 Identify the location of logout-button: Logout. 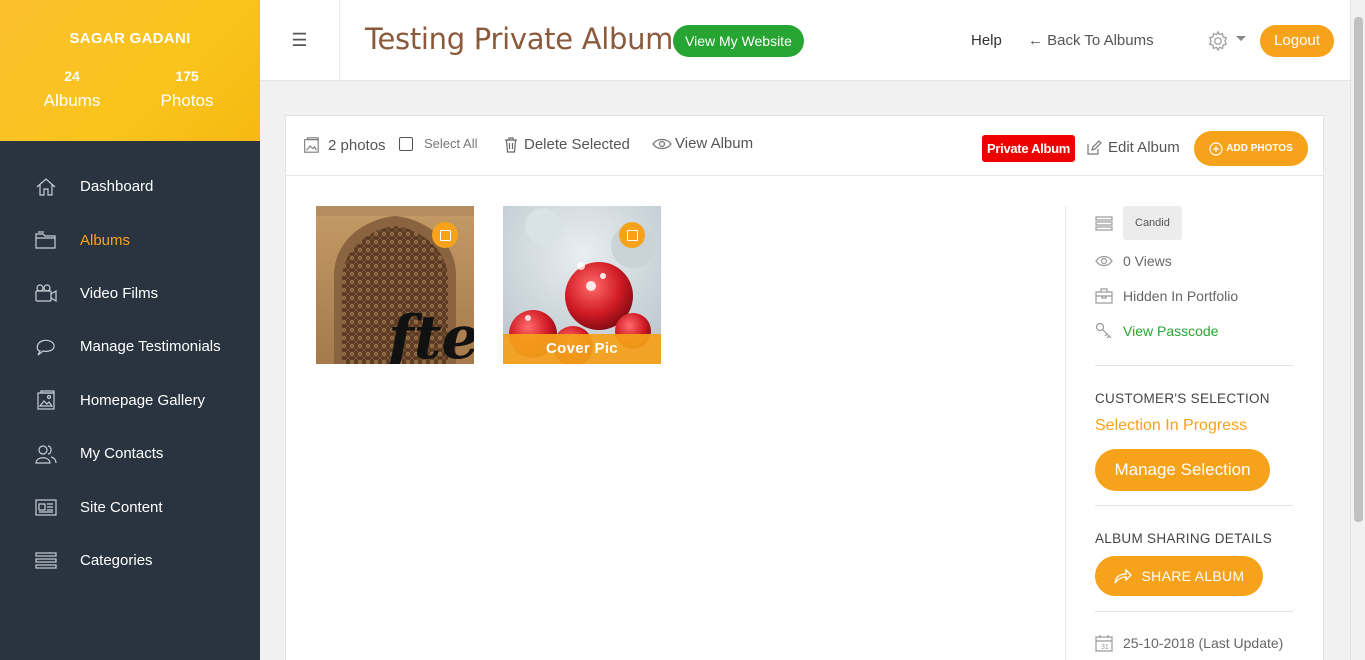
(1297, 41).